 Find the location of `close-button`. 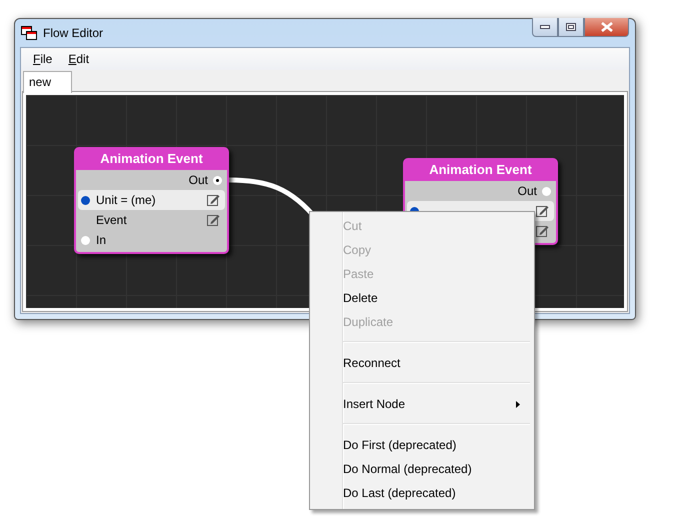

close-button is located at coordinates (606, 27).